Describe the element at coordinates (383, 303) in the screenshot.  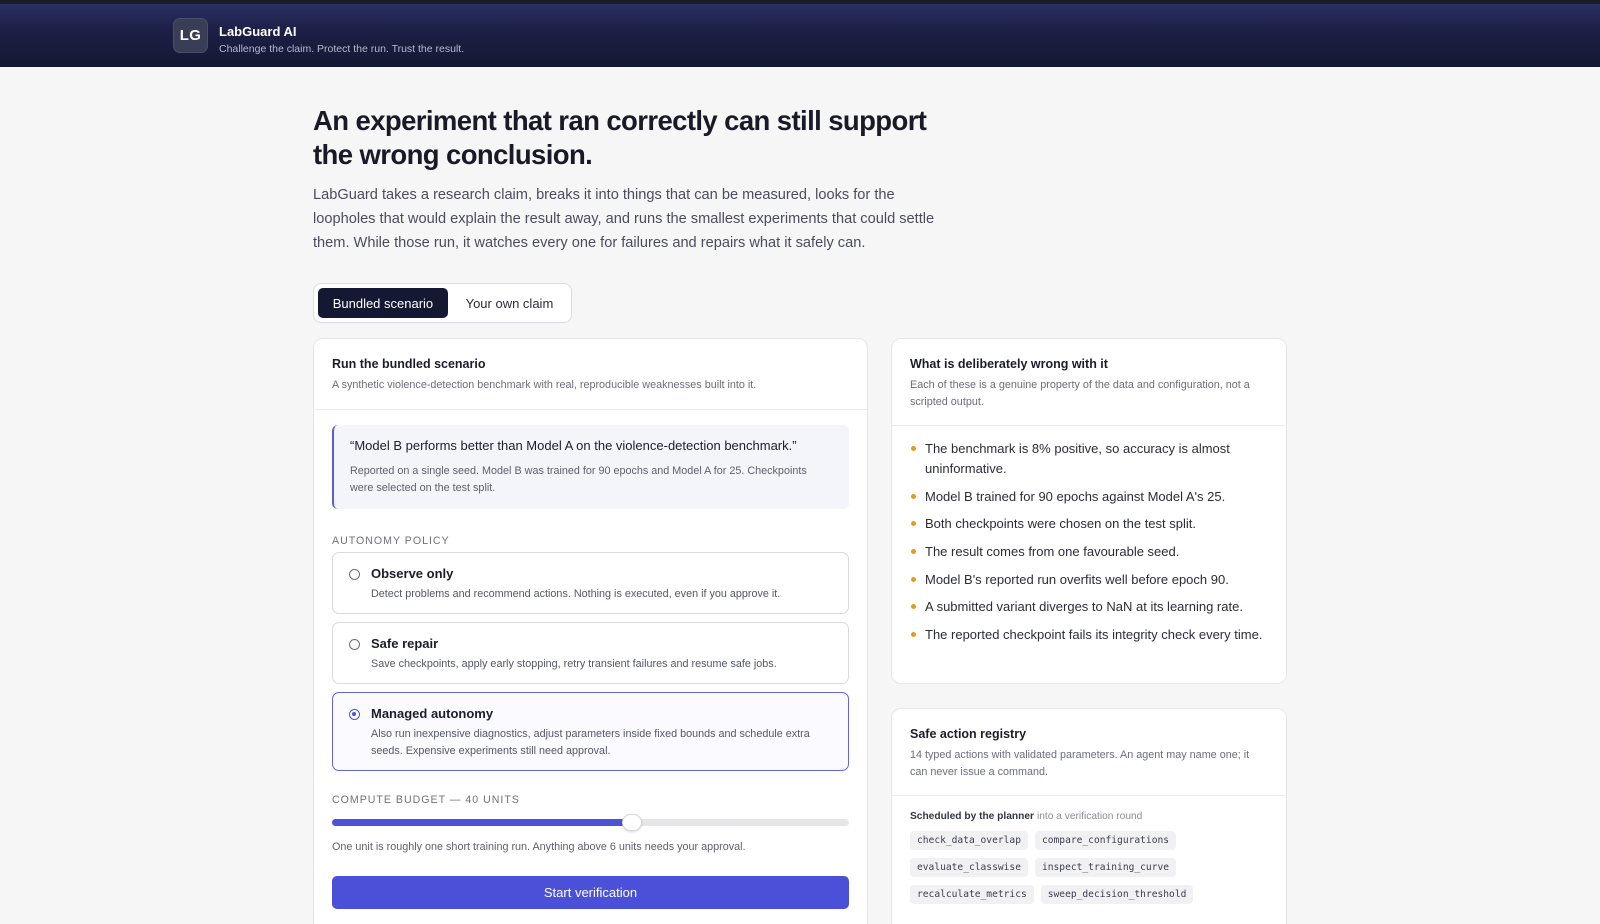
I see `tab-bundled-scenario: Bundled scenario` at that location.